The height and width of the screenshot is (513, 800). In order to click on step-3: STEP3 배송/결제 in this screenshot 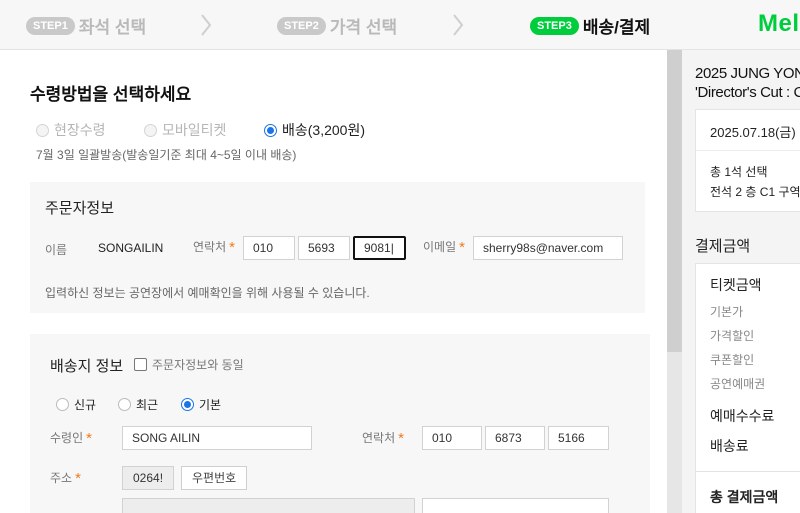, I will do `click(590, 25)`.